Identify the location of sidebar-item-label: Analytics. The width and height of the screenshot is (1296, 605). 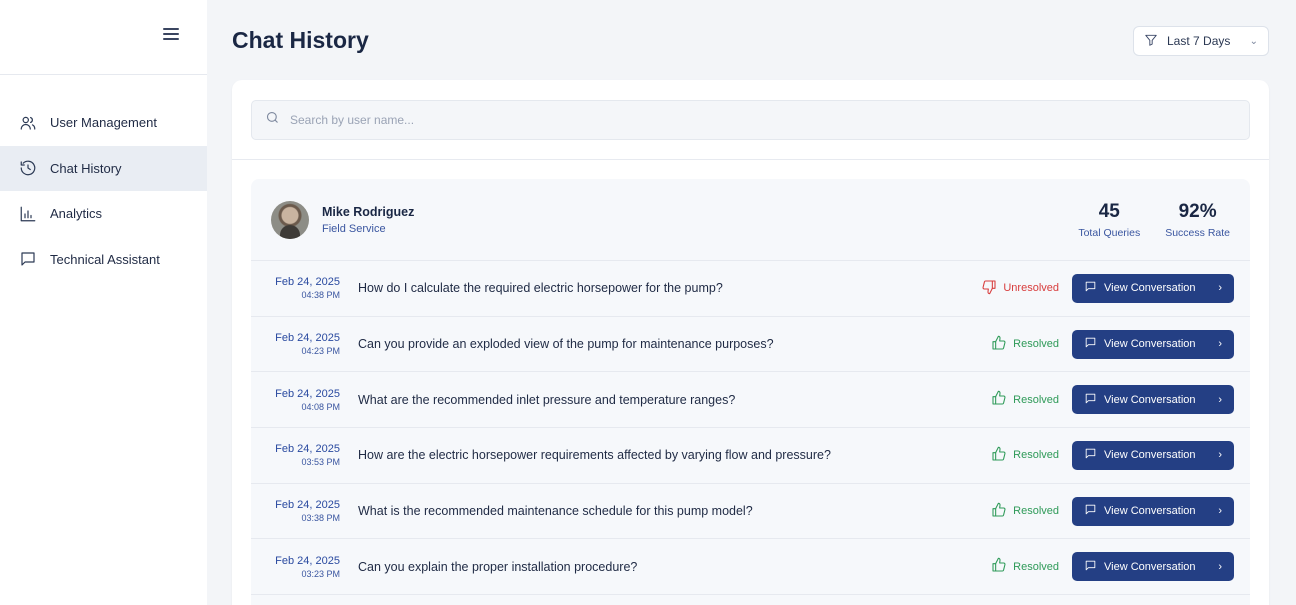
(76, 214).